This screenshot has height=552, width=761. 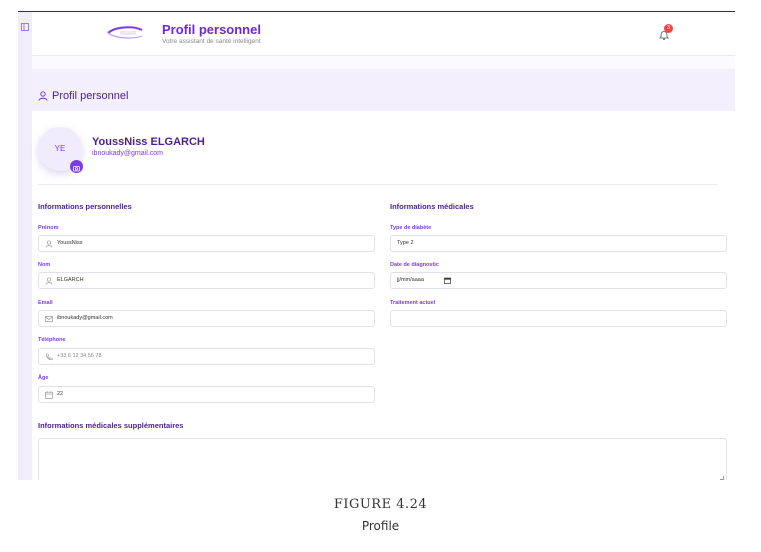 What do you see at coordinates (447, 280) in the screenshot?
I see `calendar-picker-icon` at bounding box center [447, 280].